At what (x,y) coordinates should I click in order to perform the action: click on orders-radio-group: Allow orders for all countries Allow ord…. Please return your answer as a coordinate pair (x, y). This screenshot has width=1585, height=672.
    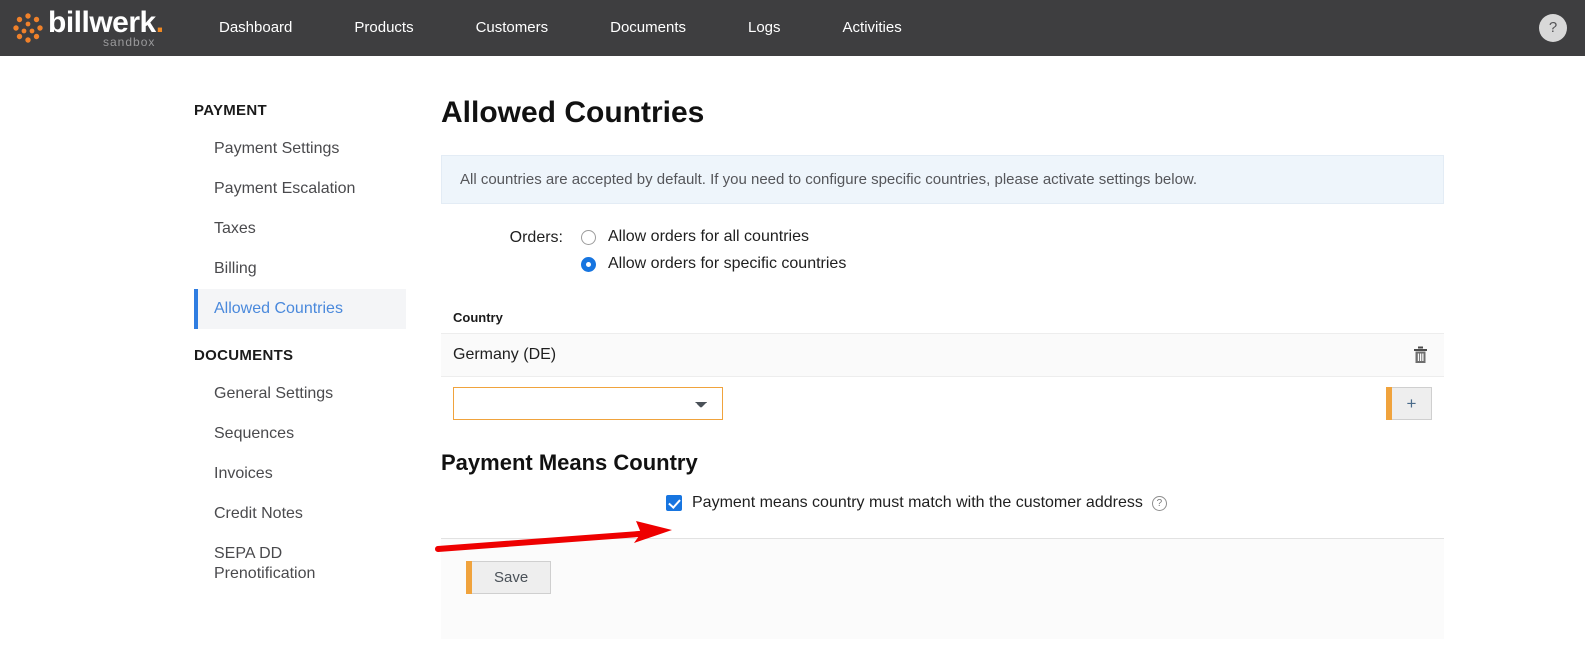
    Looking at the image, I should click on (713, 254).